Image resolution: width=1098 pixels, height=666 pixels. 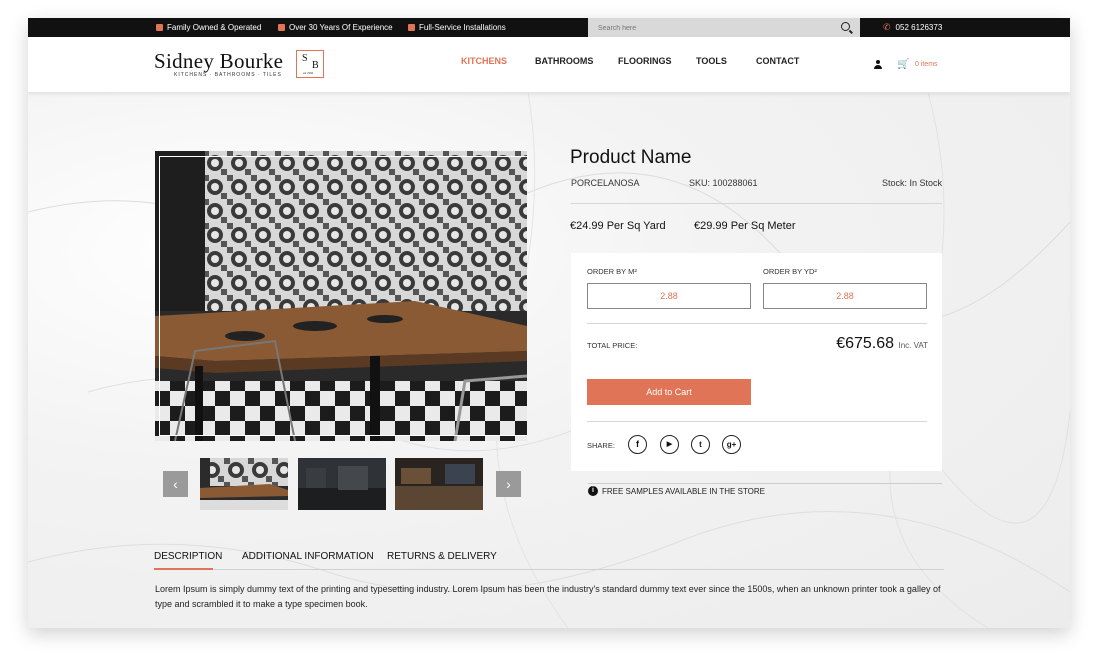 I want to click on monogram-est: est 1992, so click(x=308, y=73).